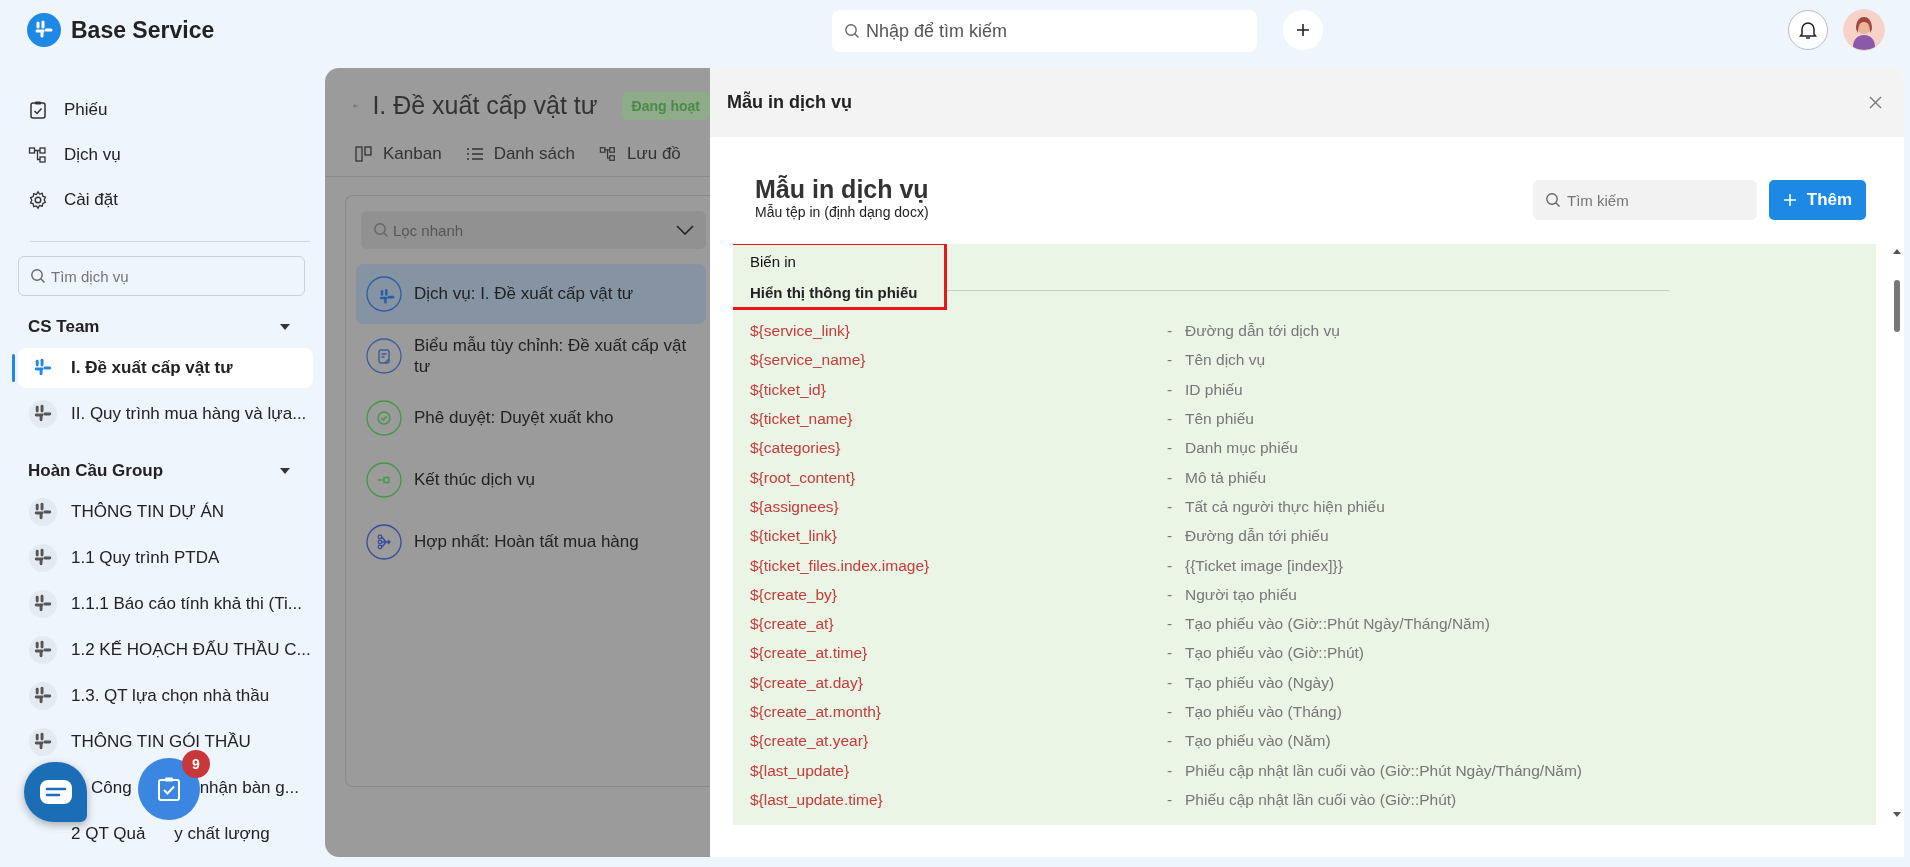 The image size is (1910, 867). I want to click on settings-icon, so click(38, 199).